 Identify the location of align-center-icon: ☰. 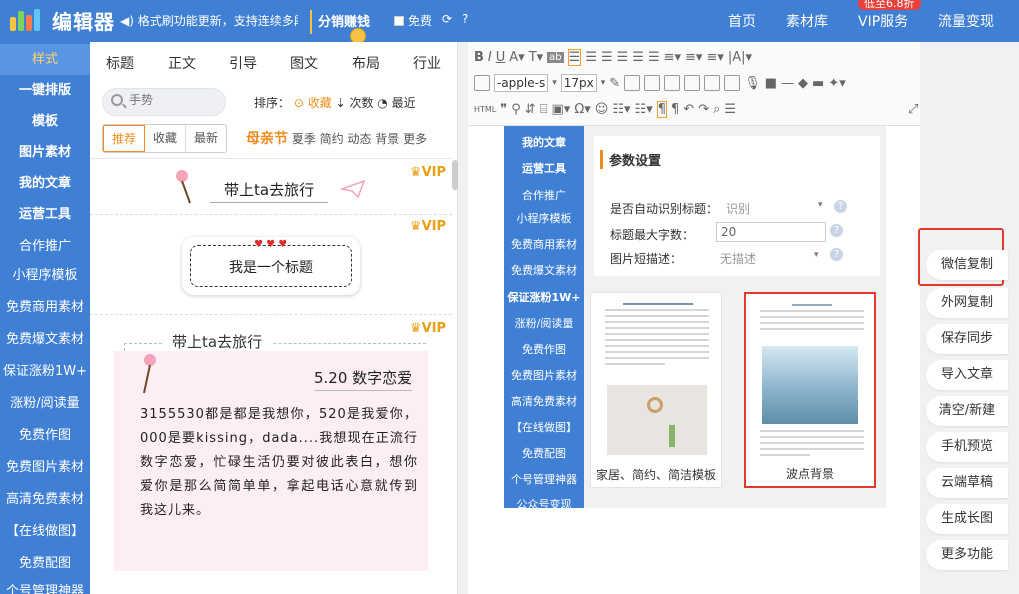
(591, 57).